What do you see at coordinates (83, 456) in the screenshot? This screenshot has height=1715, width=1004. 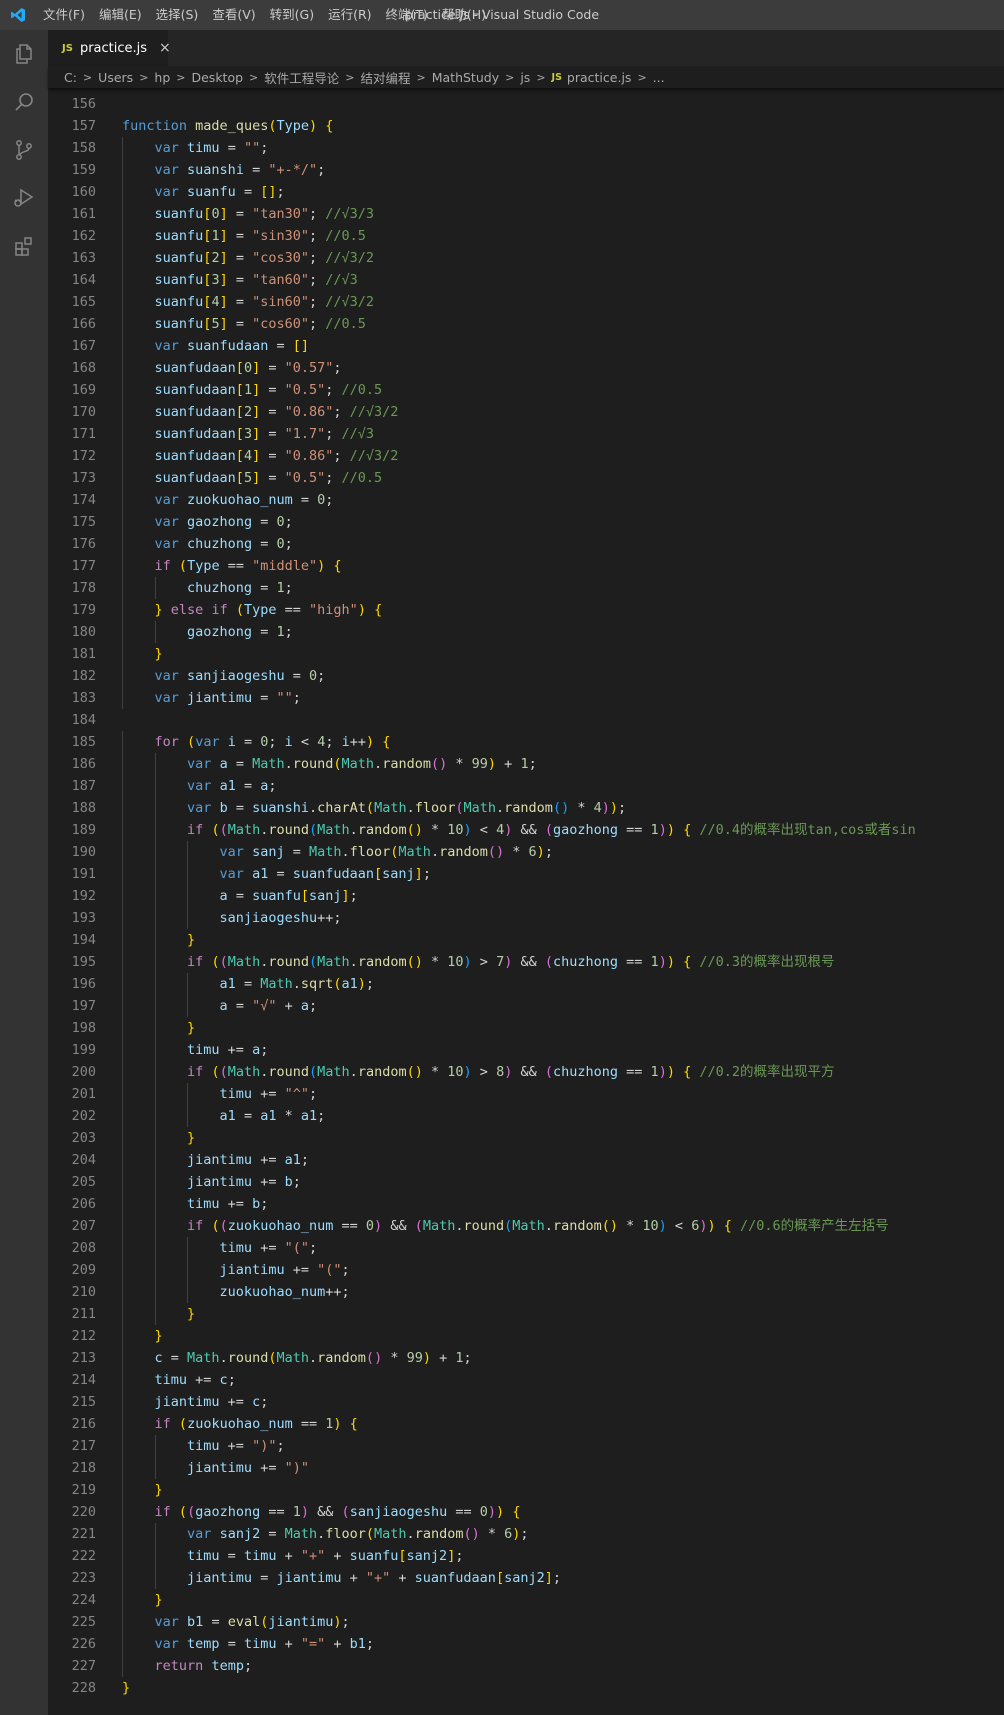 I see `line-number: 172` at bounding box center [83, 456].